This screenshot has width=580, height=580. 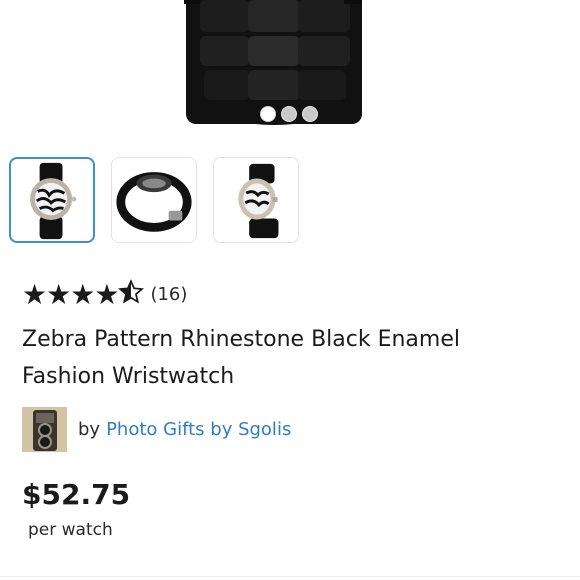 I want to click on watch-angle-thumb, so click(x=258, y=201).